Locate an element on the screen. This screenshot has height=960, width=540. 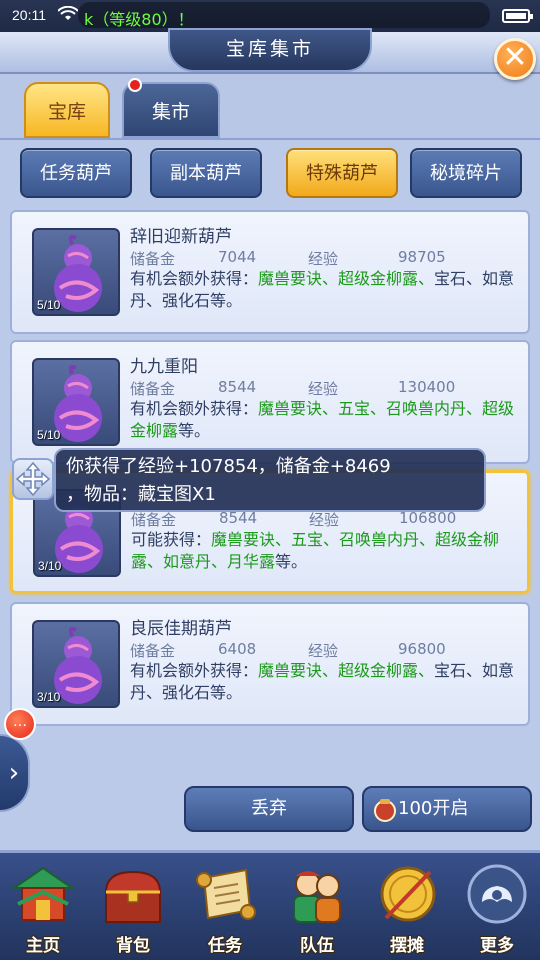
notification-dot is located at coordinates (135, 85).